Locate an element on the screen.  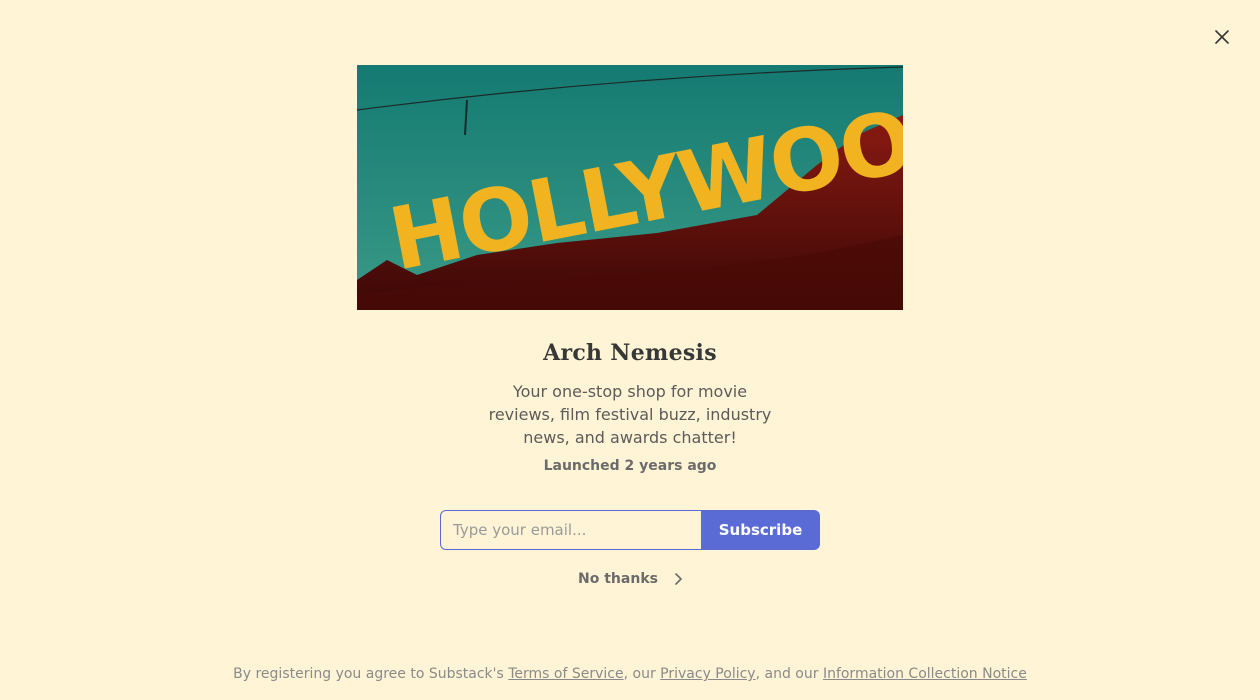
footer-prefix: By registering you agree to Substack's is located at coordinates (371, 674).